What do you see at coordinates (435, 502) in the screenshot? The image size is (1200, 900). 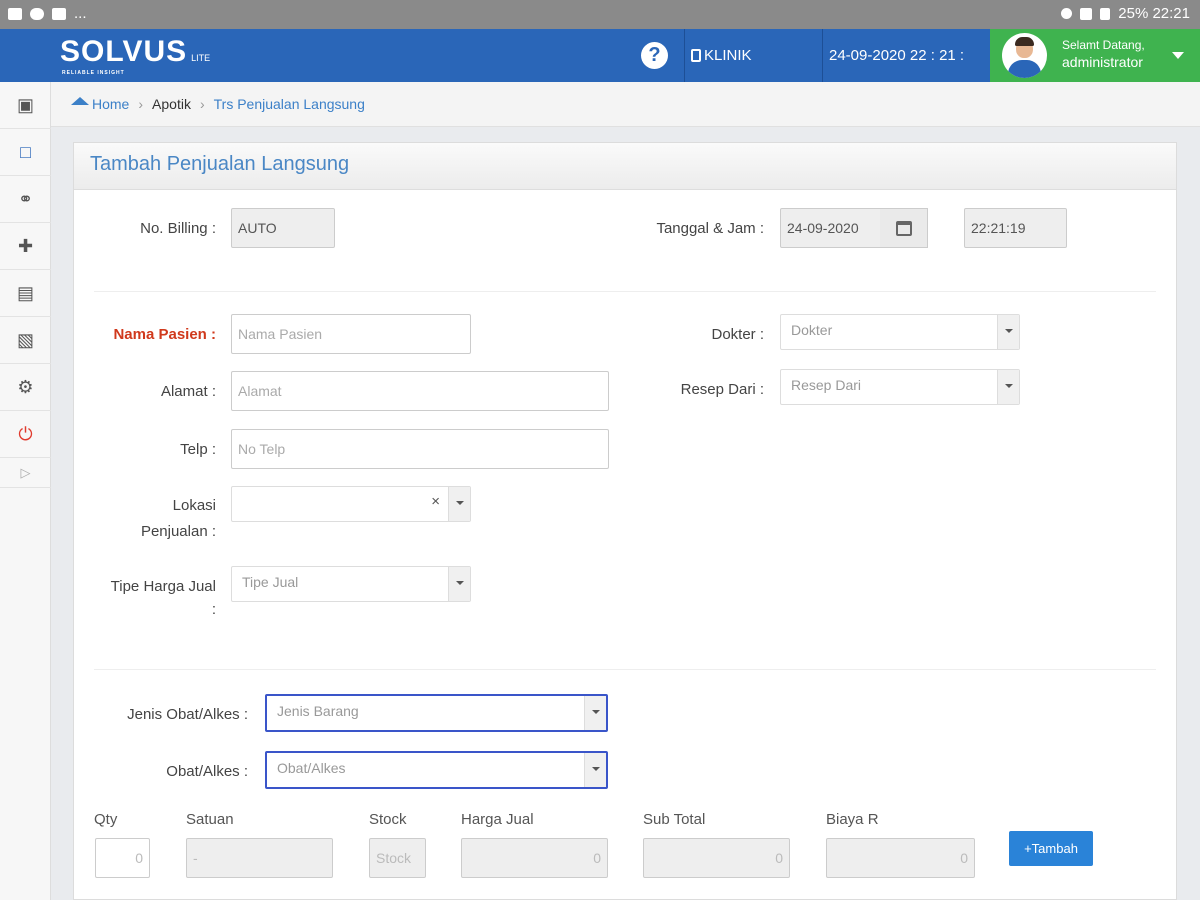 I see `clear-icon: ×` at bounding box center [435, 502].